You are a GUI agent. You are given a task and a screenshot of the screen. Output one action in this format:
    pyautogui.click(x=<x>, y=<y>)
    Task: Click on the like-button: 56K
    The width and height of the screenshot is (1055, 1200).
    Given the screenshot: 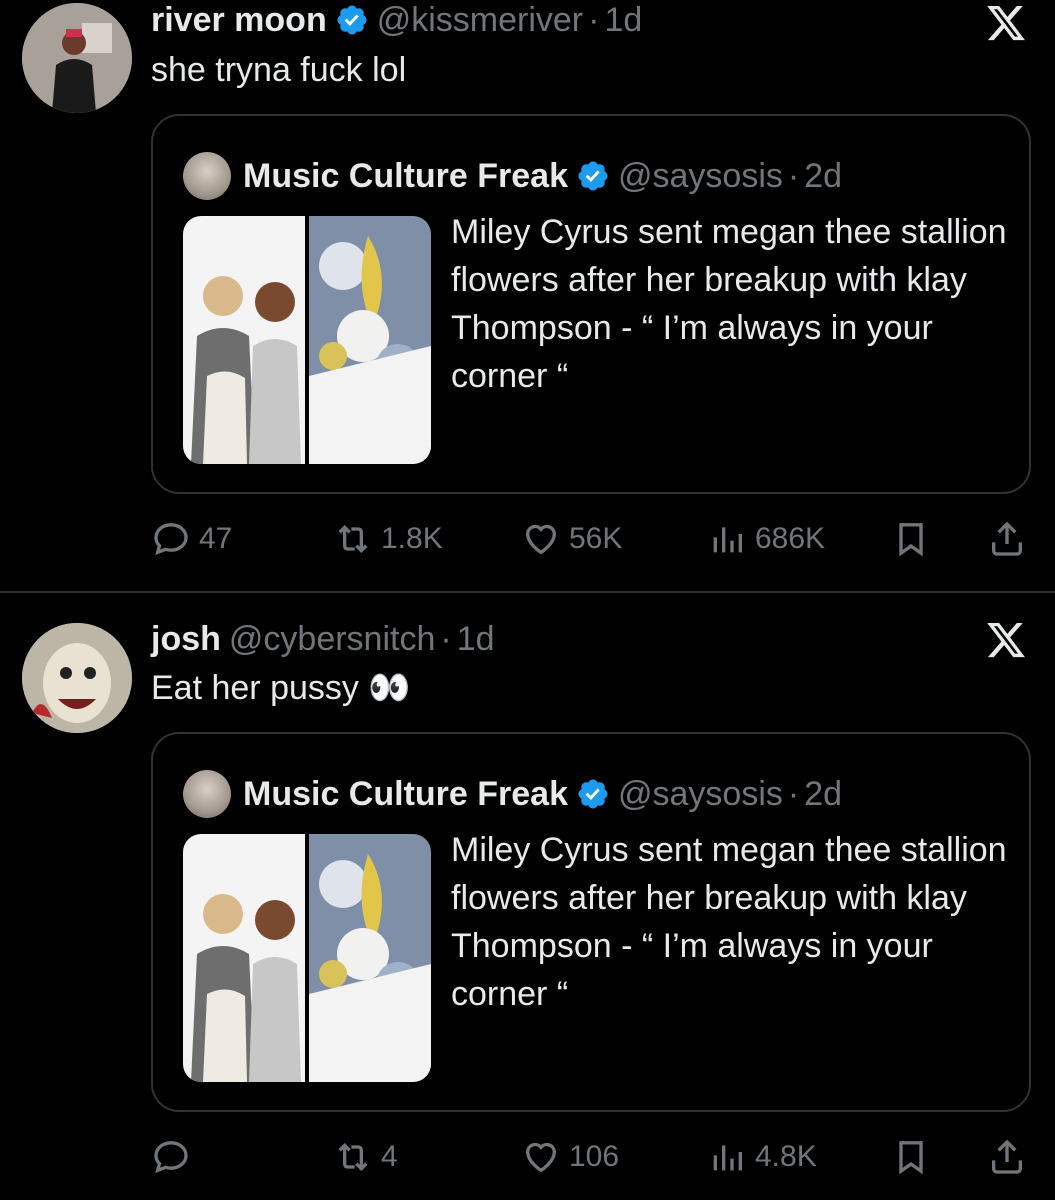 What is the action you would take?
    pyautogui.click(x=571, y=539)
    